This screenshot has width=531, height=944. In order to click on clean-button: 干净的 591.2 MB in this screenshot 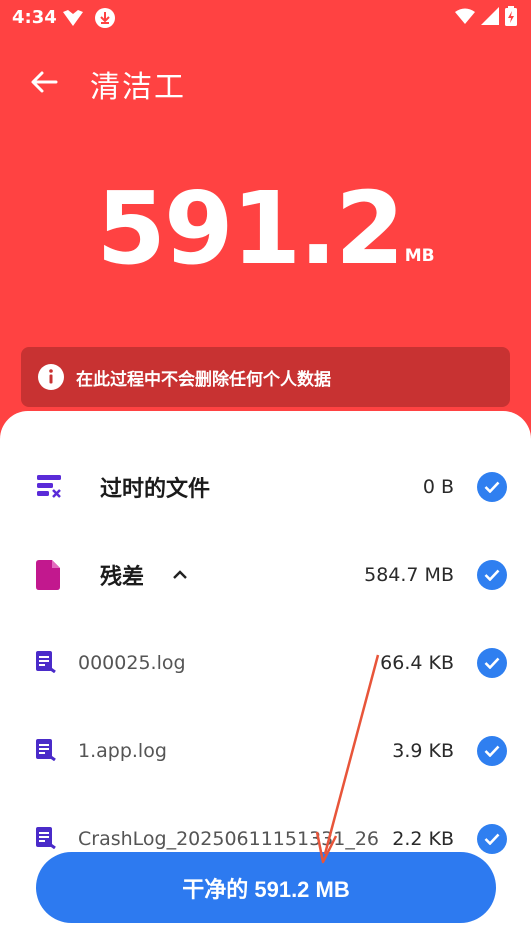, I will do `click(266, 887)`.